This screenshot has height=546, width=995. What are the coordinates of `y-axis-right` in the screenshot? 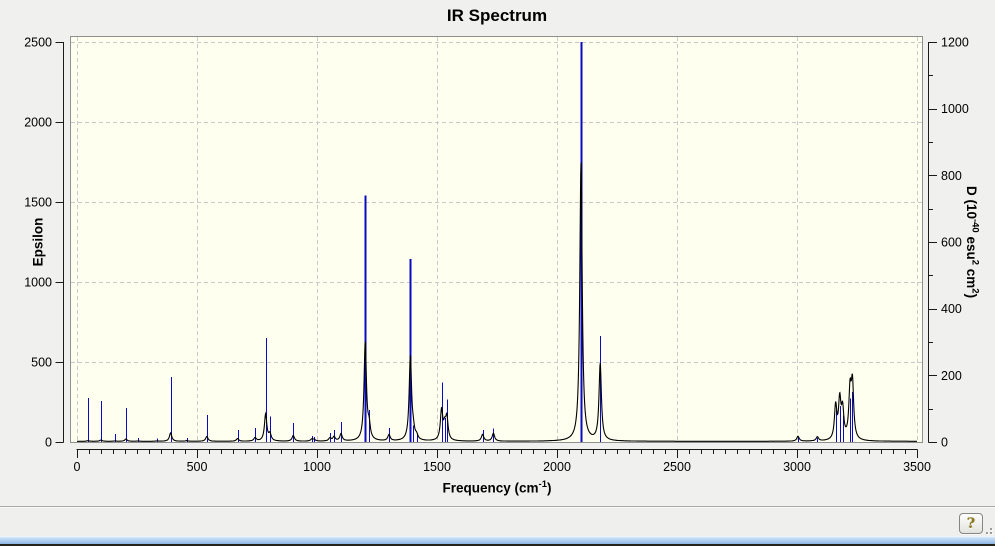 It's located at (932, 242).